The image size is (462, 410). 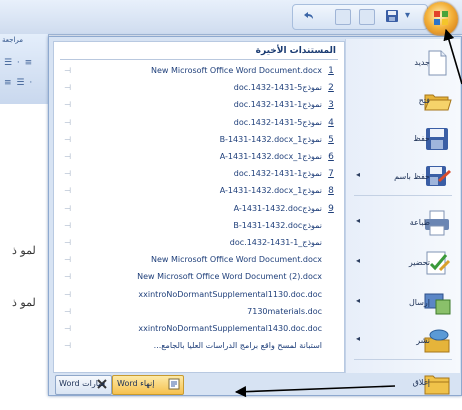 I want to click on tab-review: مراجعة, so click(x=12, y=40).